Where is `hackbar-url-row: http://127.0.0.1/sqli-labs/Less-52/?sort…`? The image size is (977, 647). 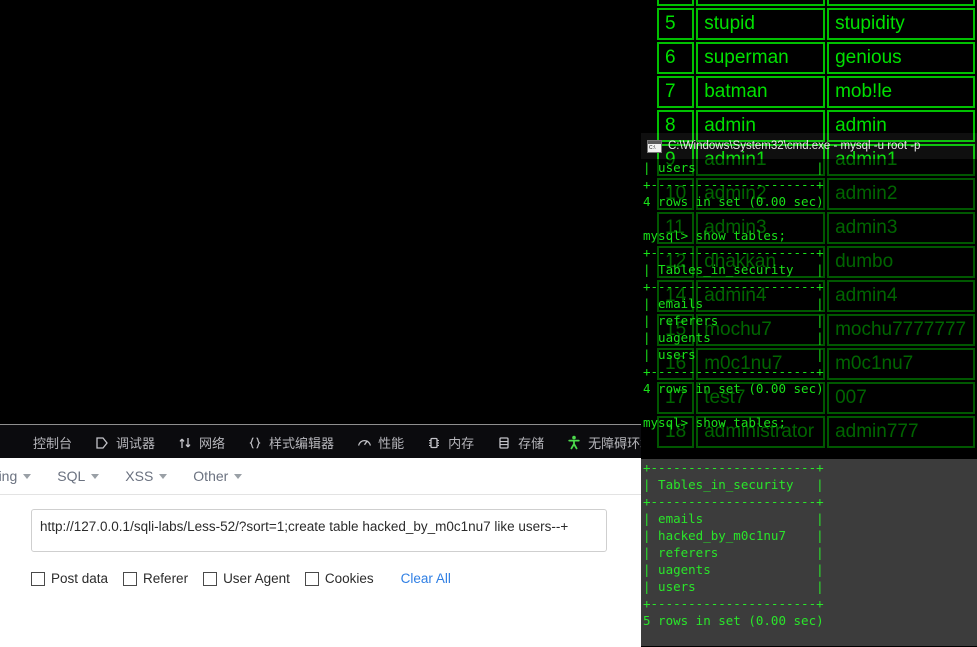 hackbar-url-row: http://127.0.0.1/sqli-labs/Less-52/?sort… is located at coordinates (320, 526).